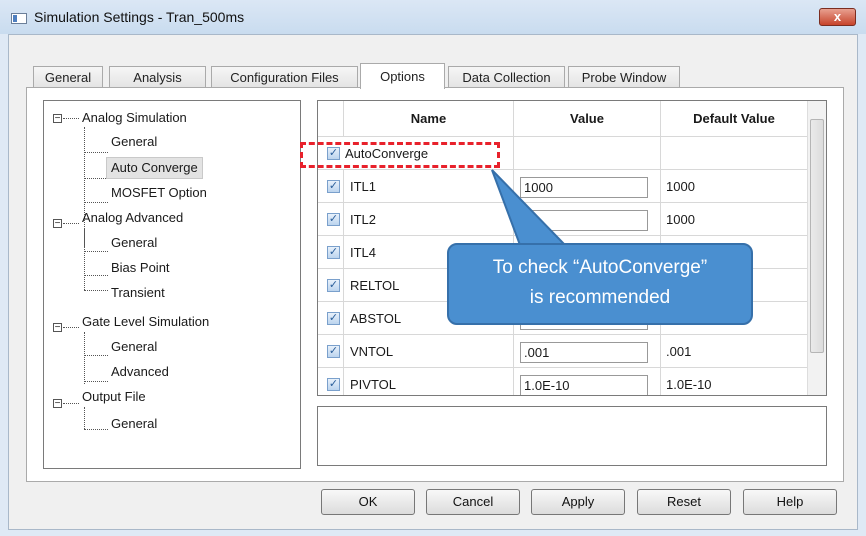 The width and height of the screenshot is (866, 536). I want to click on callout-text-line1: To check “AutoConverge”, so click(600, 267).